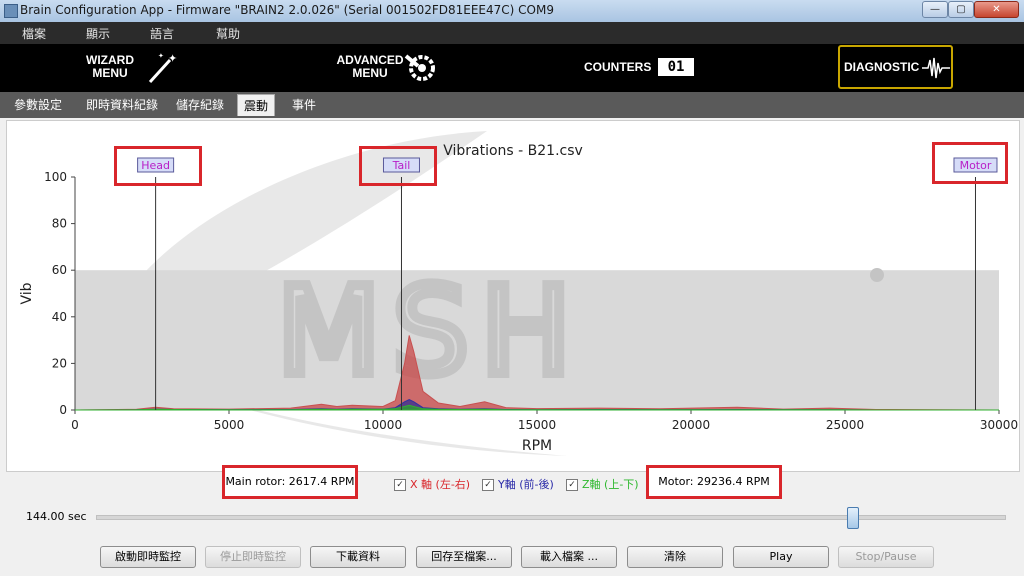 This screenshot has height=576, width=1024. Describe the element at coordinates (551, 517) in the screenshot. I see `time-slider-track` at that location.